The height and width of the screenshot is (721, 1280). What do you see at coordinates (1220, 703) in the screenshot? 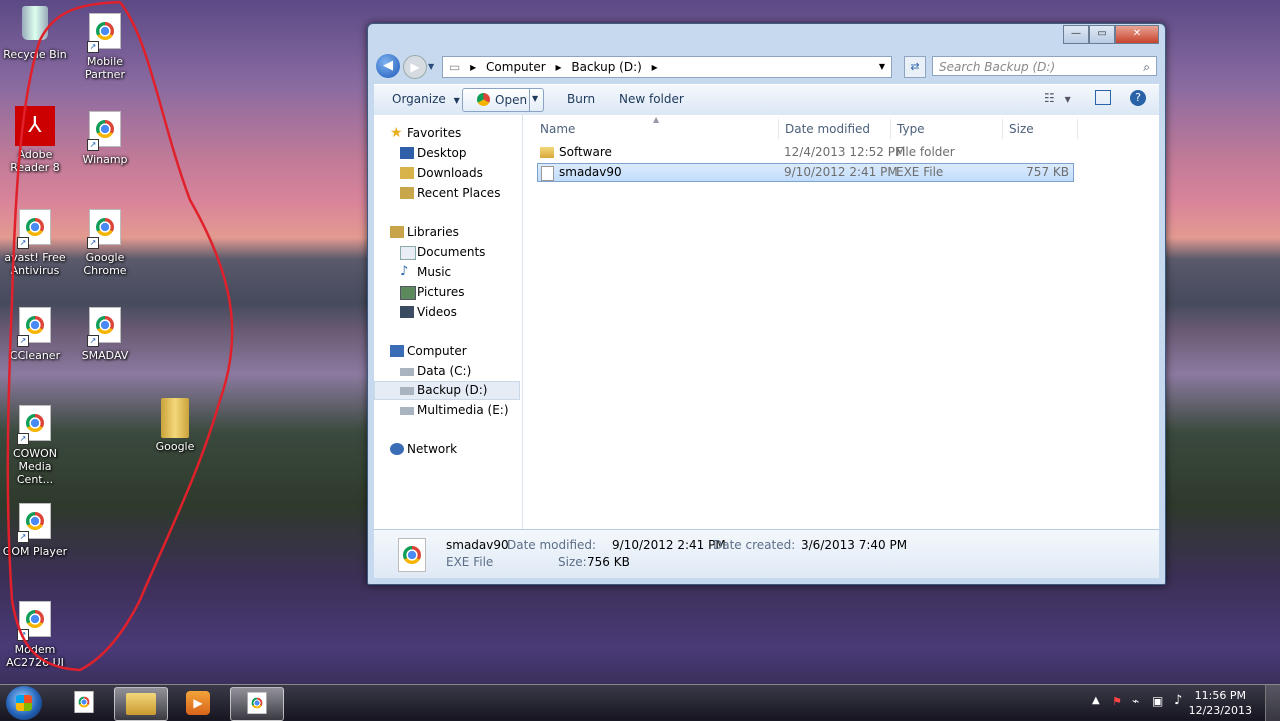
I see `clock: 11:56 PM 12/23/2013` at bounding box center [1220, 703].